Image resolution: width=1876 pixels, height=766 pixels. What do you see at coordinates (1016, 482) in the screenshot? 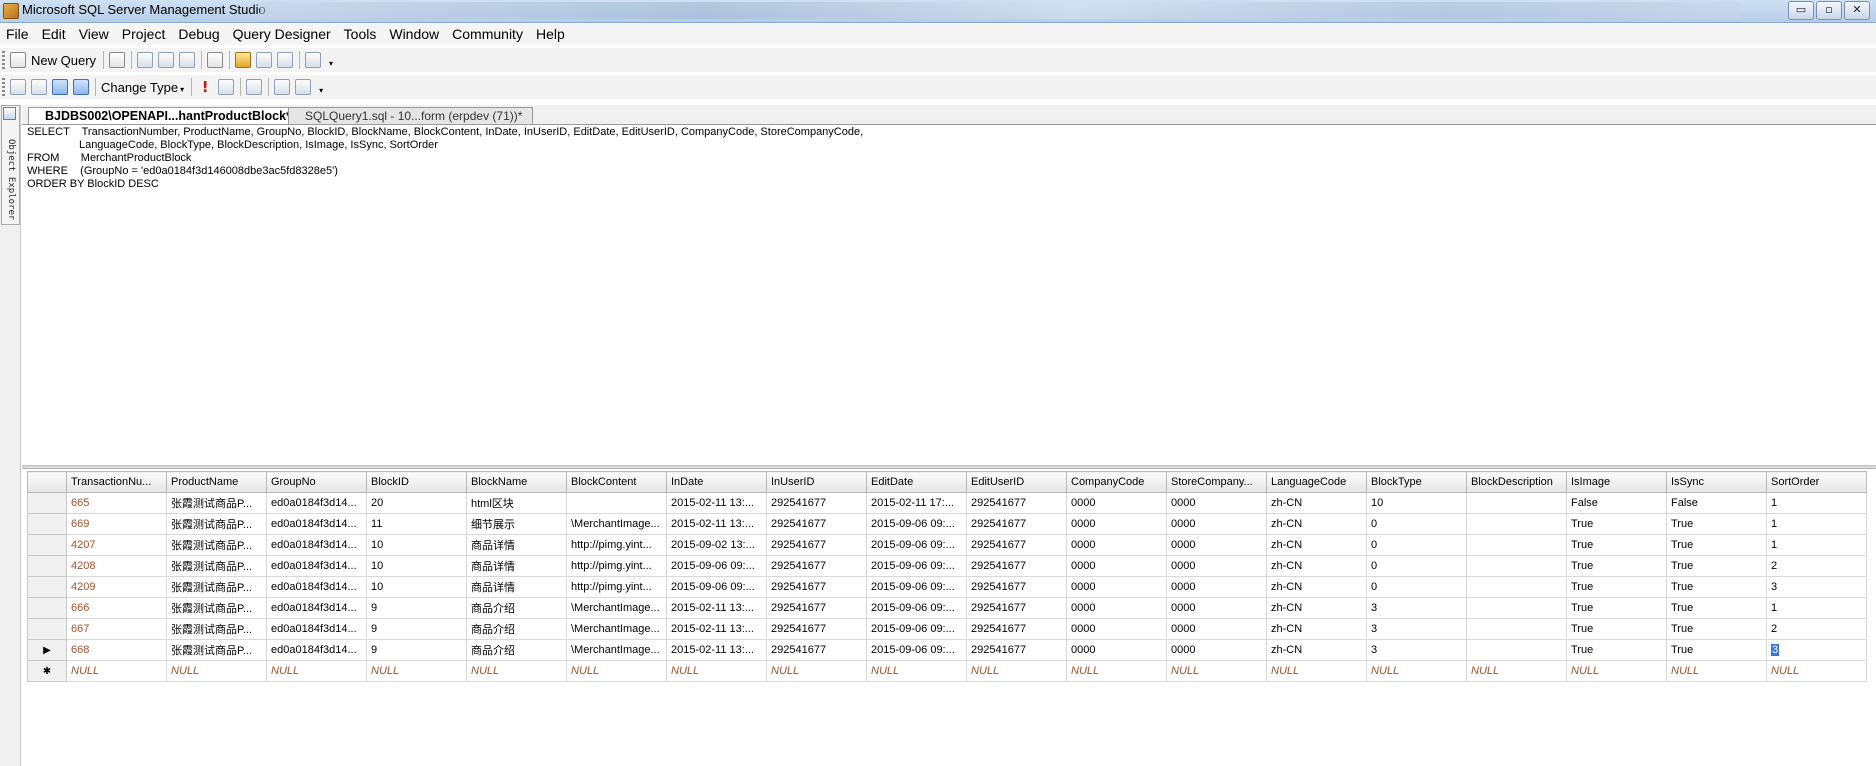
I see `col-header-edituserid: EditUserID` at bounding box center [1016, 482].